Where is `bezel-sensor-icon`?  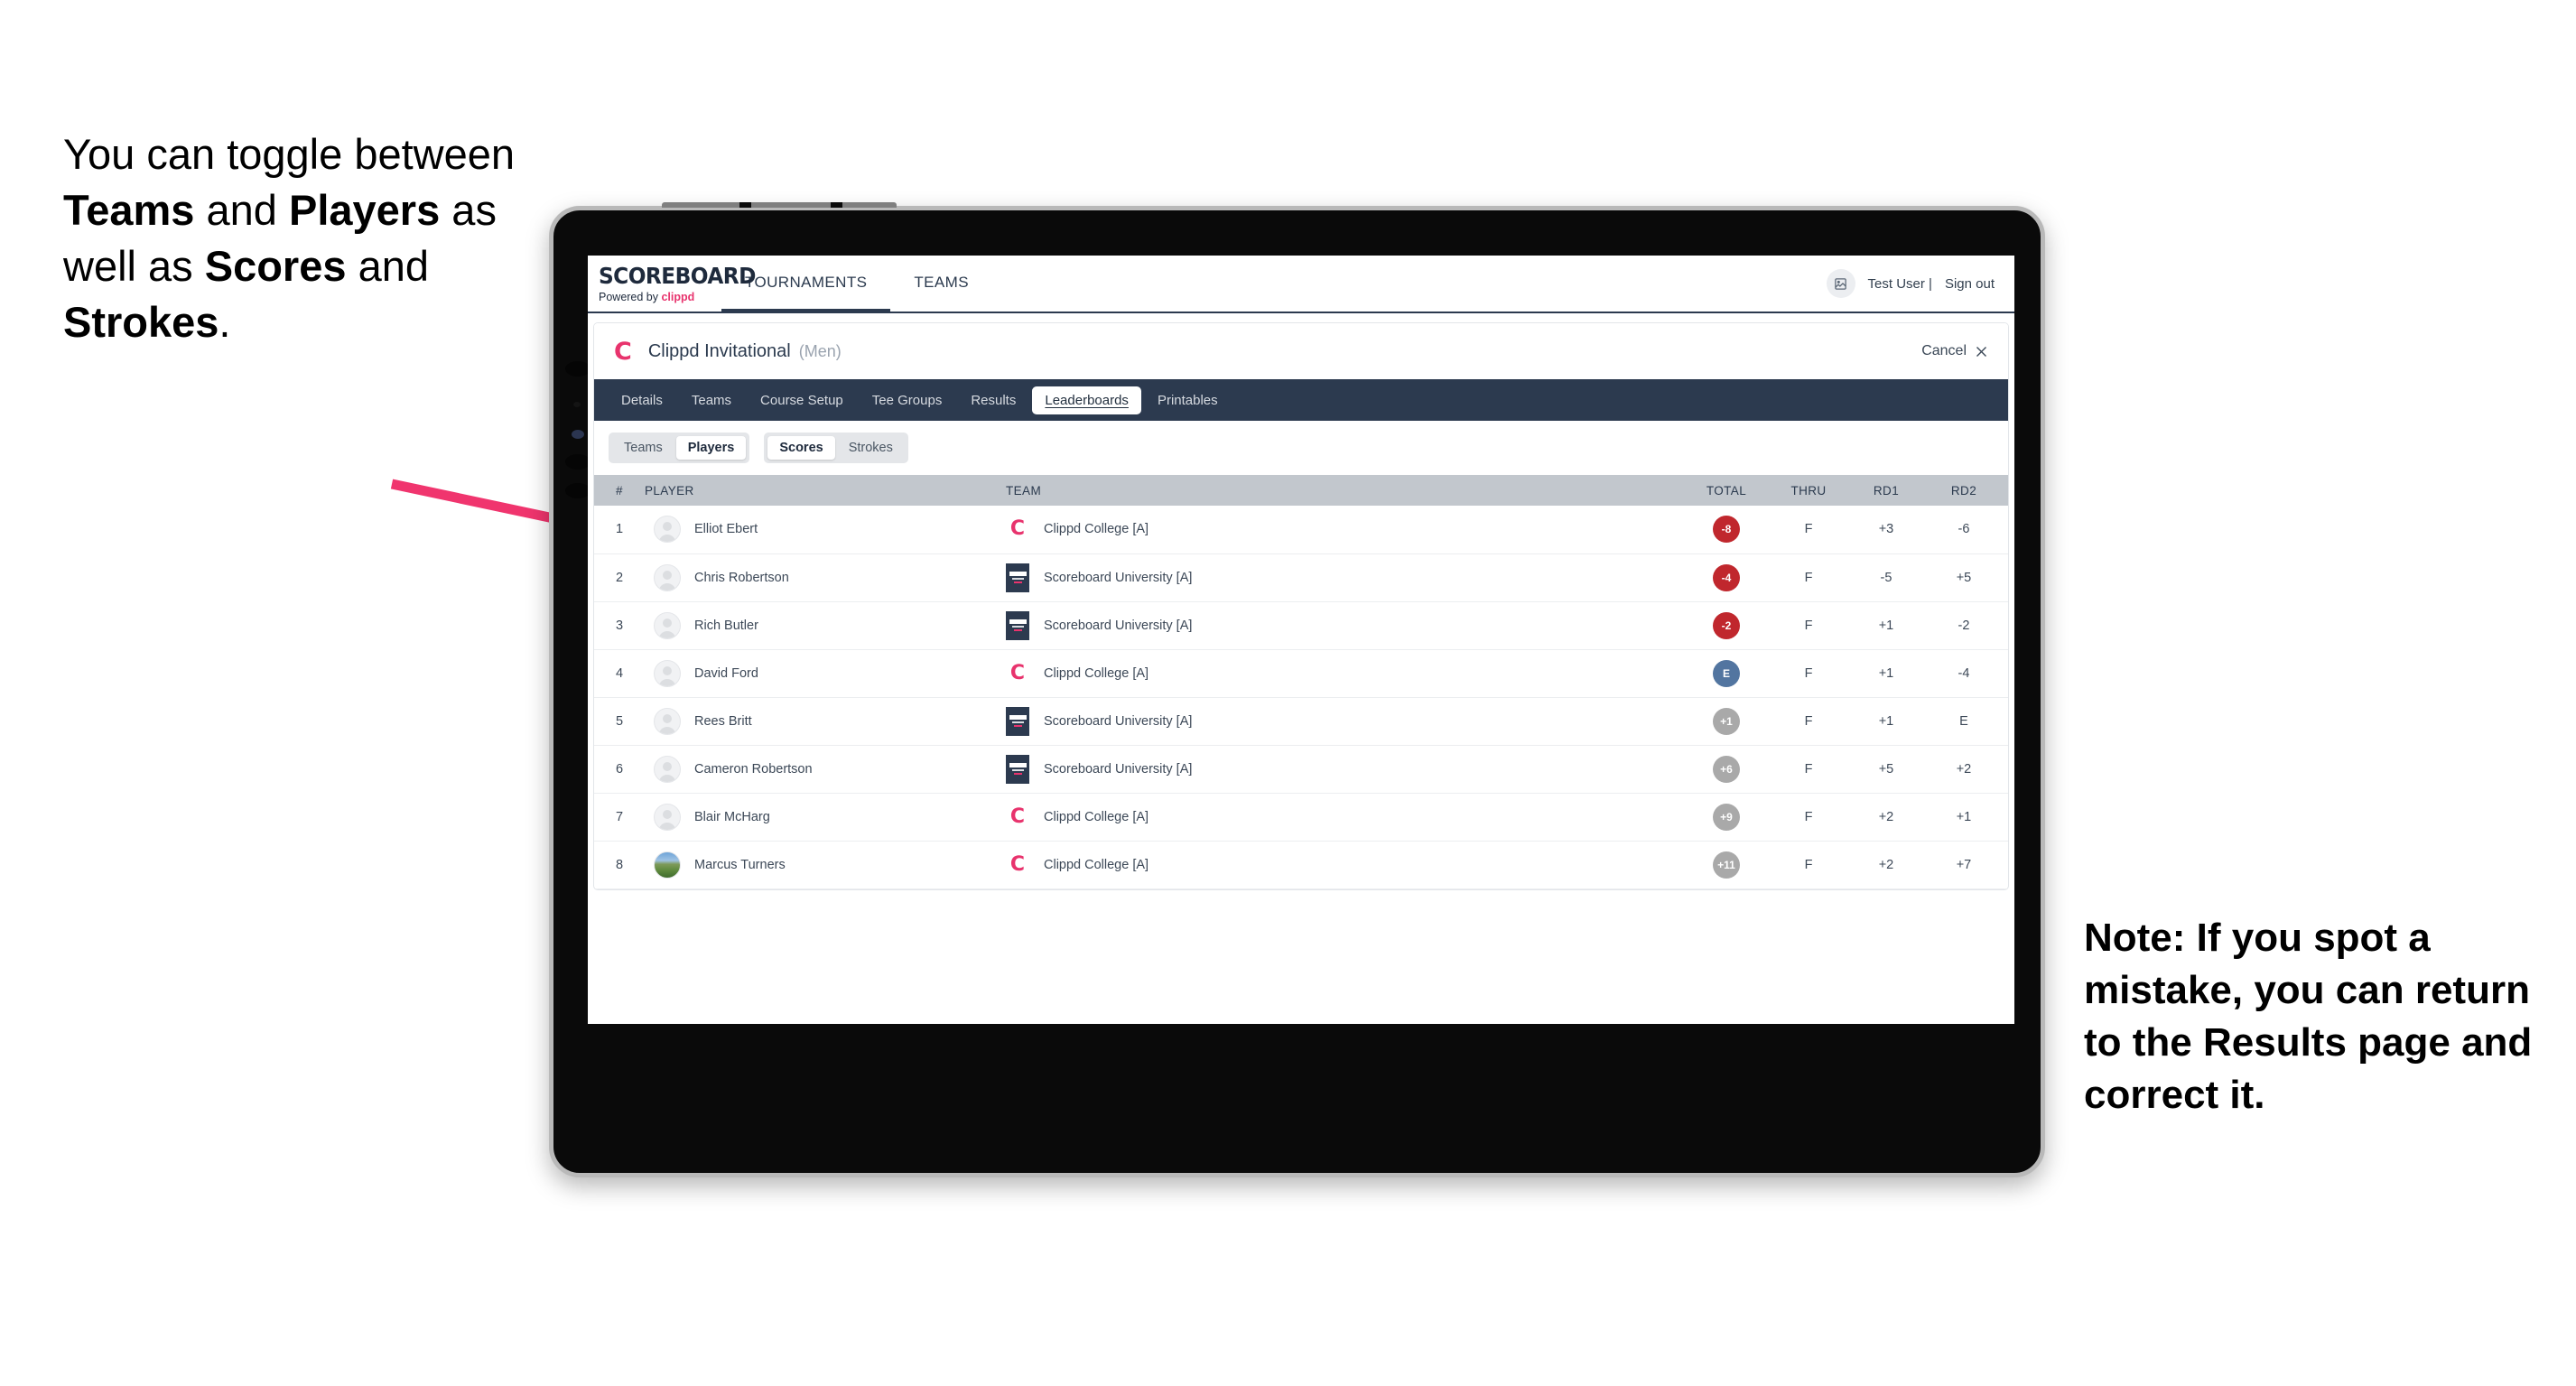 bezel-sensor-icon is located at coordinates (578, 369).